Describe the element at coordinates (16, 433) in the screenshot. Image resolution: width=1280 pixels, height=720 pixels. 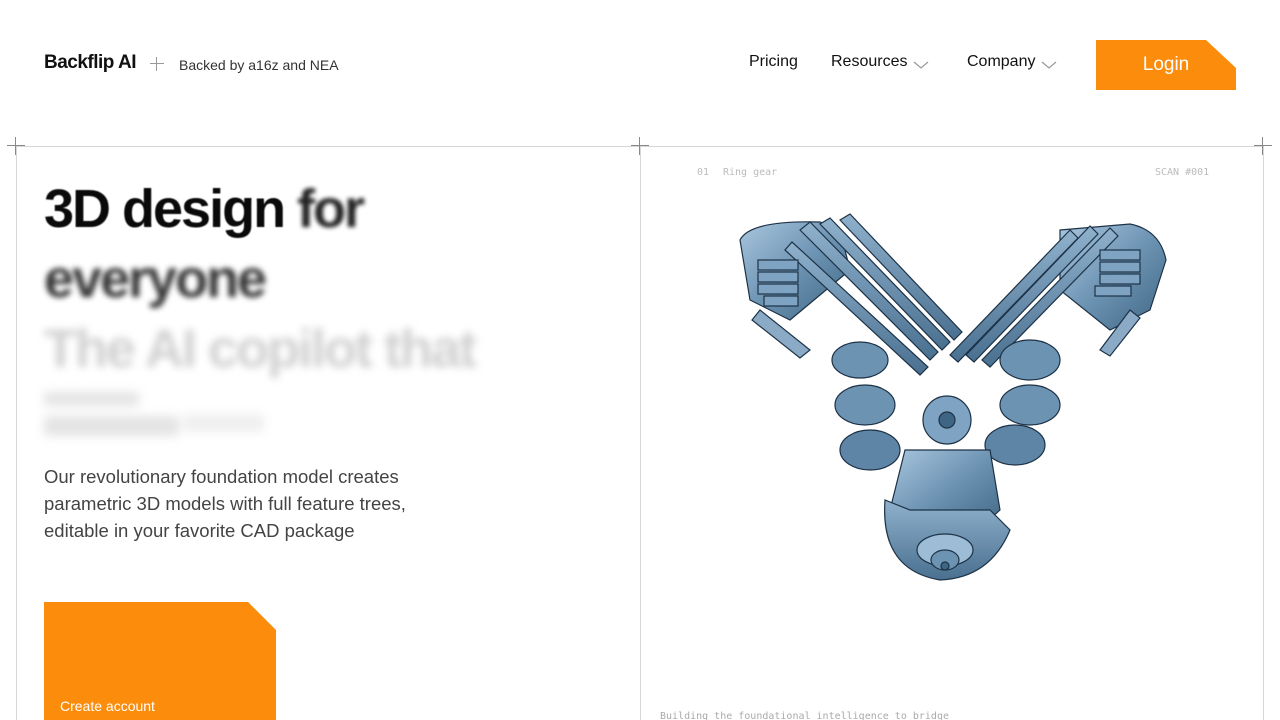
I see `frame-left-line` at that location.